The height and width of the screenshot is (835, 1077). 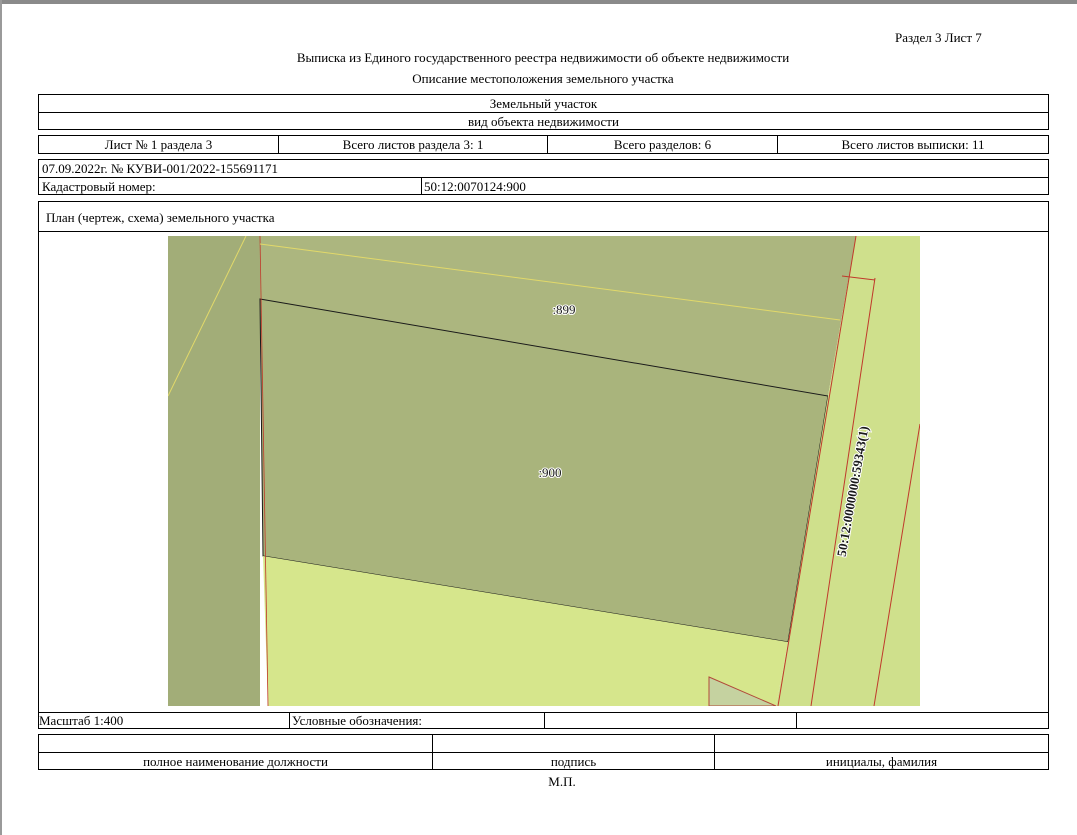 What do you see at coordinates (357, 720) in the screenshot?
I see `legend-label: Условные обозначения:` at bounding box center [357, 720].